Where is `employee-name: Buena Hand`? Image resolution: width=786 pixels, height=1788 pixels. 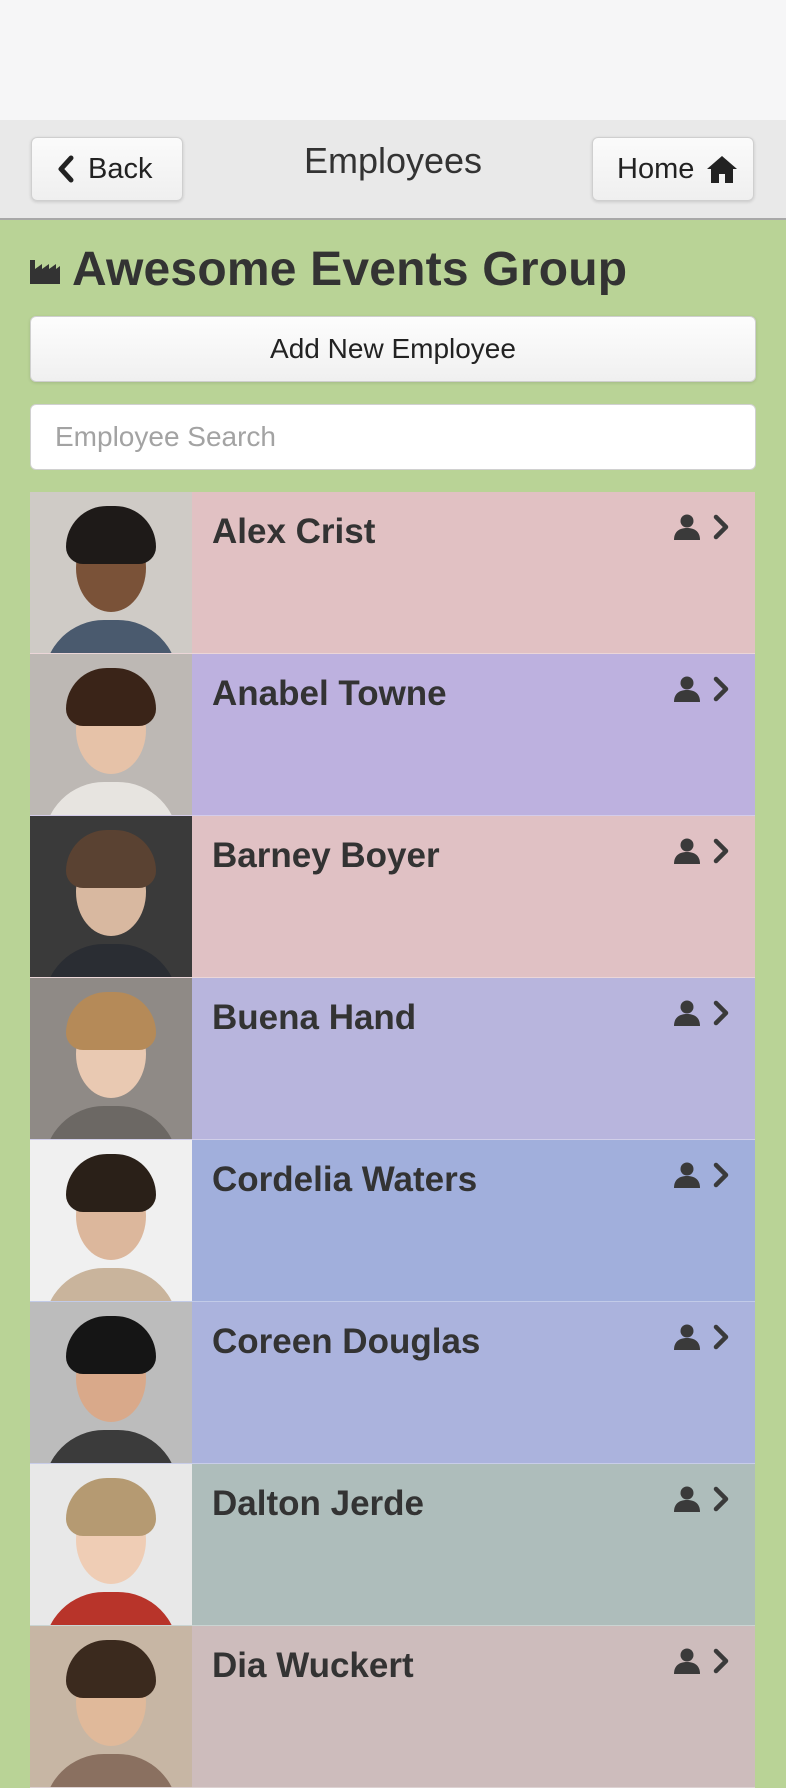
employee-name: Buena Hand is located at coordinates (314, 1017).